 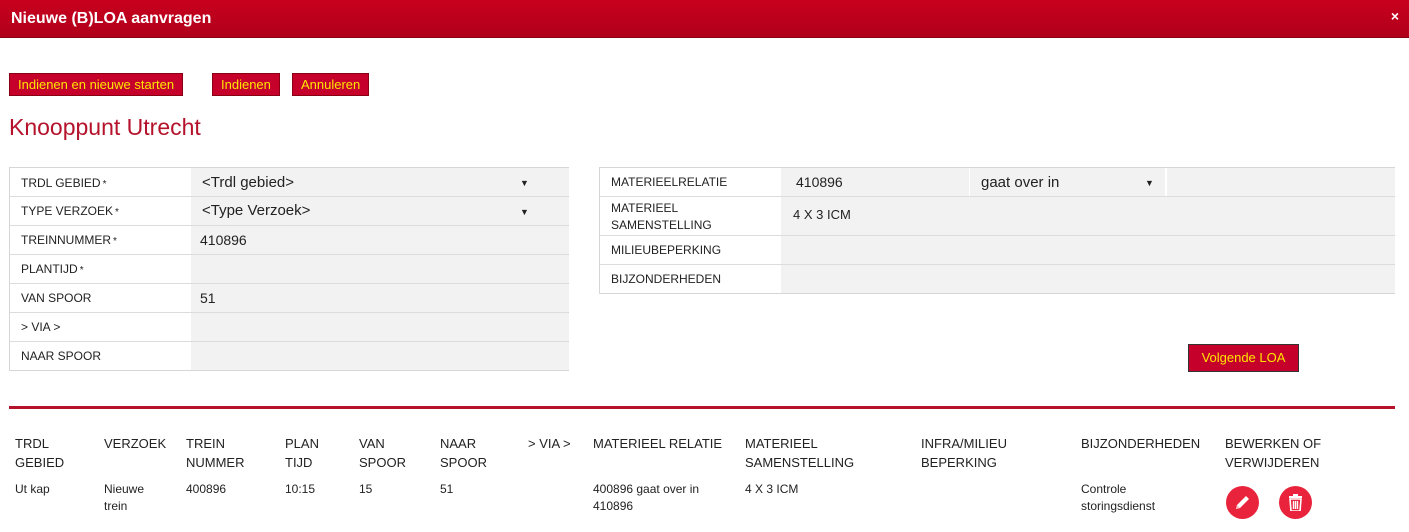 I want to click on form-row-materieel-samenstelling: MATERIEEL SAMENSTELLING 4 X 3 ICM, so click(x=997, y=216).